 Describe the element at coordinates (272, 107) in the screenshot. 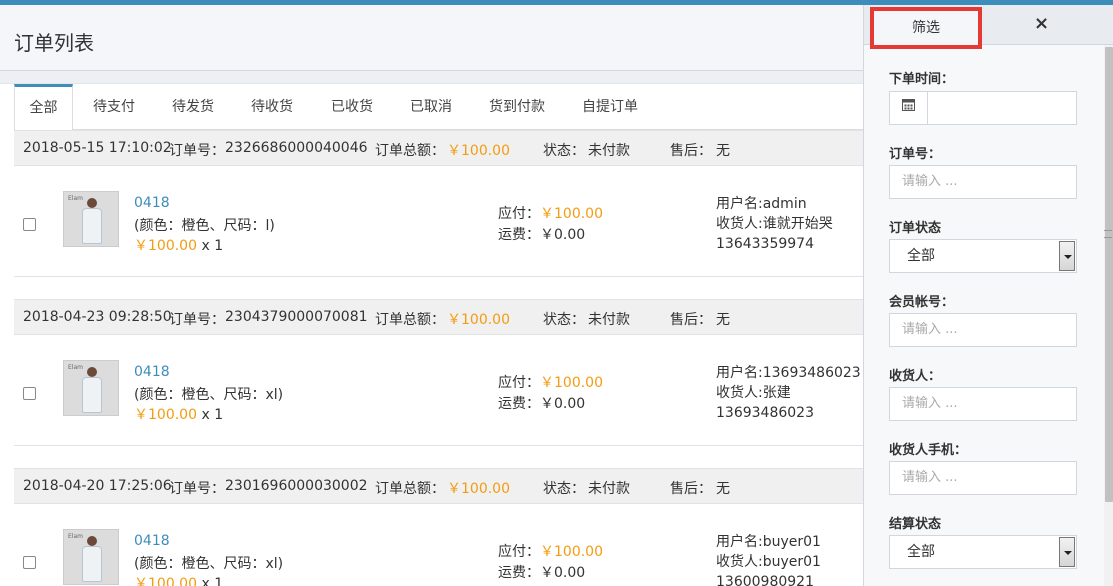

I see `tab-pending-receipt: 待收货` at that location.